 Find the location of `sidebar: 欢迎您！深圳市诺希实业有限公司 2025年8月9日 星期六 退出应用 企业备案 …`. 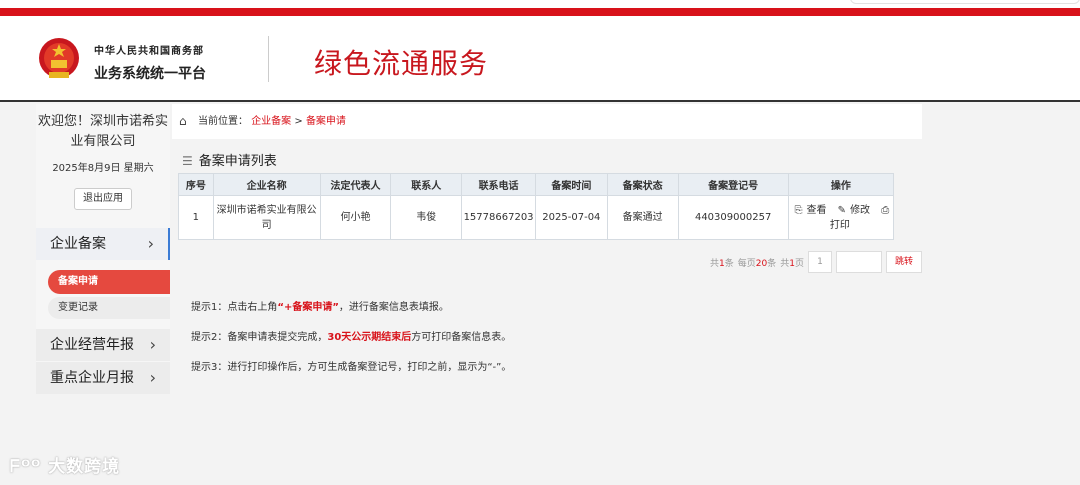

sidebar: 欢迎您！深圳市诺希实业有限公司 2025年8月9日 星期六 退出应用 企业备案 … is located at coordinates (103, 249).